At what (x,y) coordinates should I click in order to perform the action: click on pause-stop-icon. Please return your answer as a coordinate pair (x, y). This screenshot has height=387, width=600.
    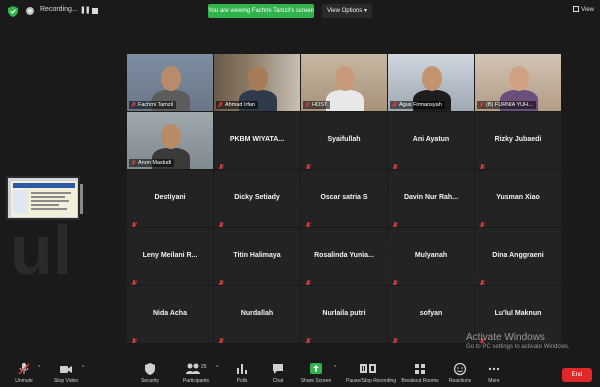
    Looking at the image, I should click on (368, 368).